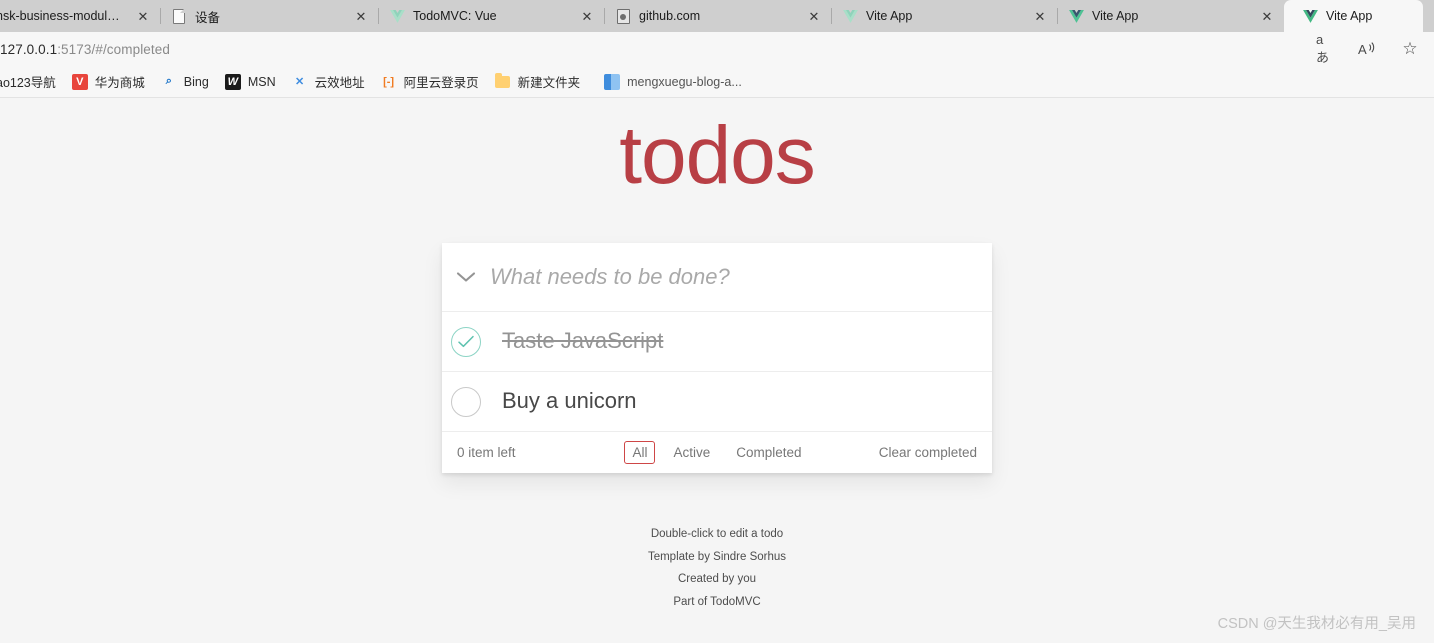 Image resolution: width=1434 pixels, height=643 pixels. I want to click on svg-text: A, so click(1362, 49).